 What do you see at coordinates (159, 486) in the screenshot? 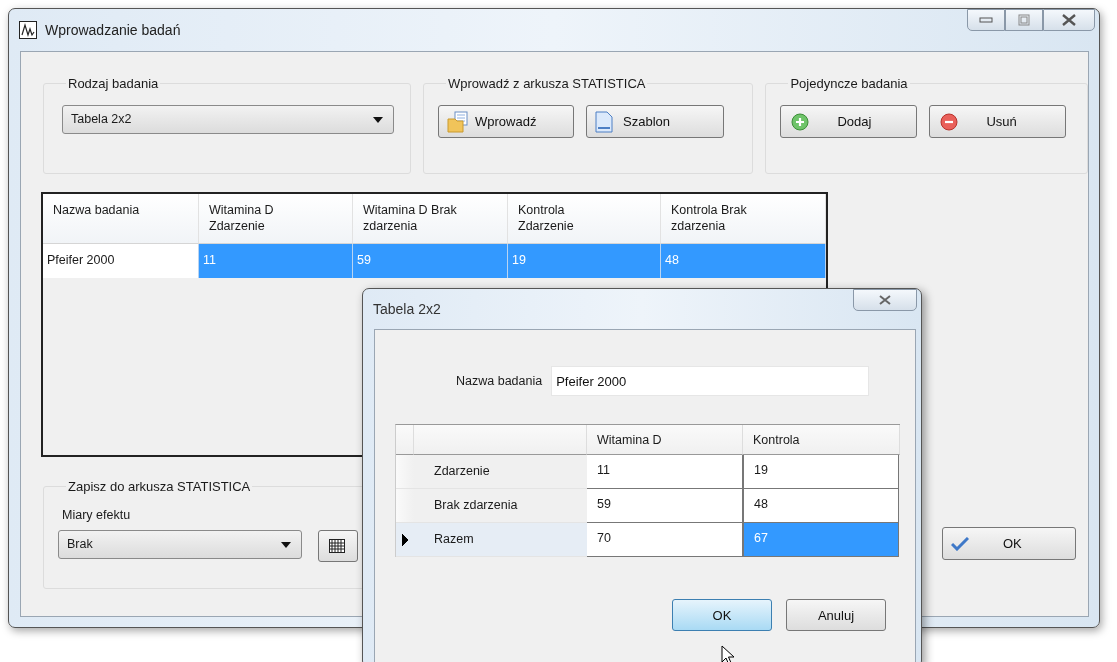
I see `group-label: Zapisz do arkusza STATISTICA` at bounding box center [159, 486].